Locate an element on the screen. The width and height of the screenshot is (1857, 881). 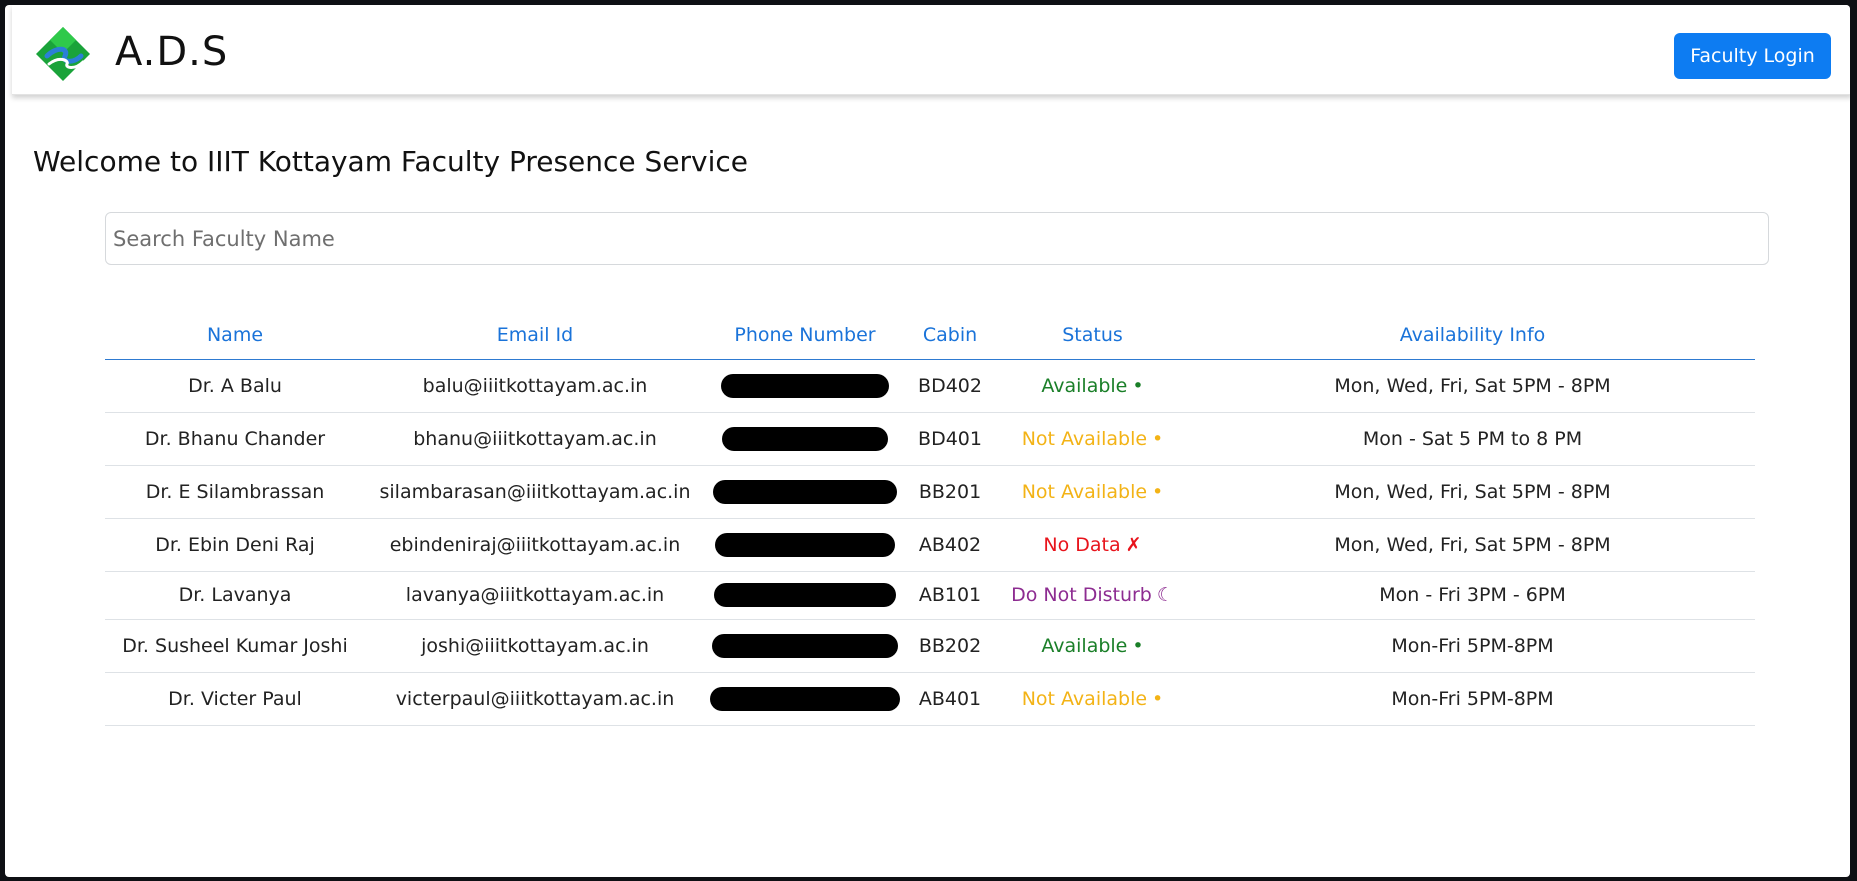
faculty-email: balu@iiitkottayam.ac.in is located at coordinates (535, 386).